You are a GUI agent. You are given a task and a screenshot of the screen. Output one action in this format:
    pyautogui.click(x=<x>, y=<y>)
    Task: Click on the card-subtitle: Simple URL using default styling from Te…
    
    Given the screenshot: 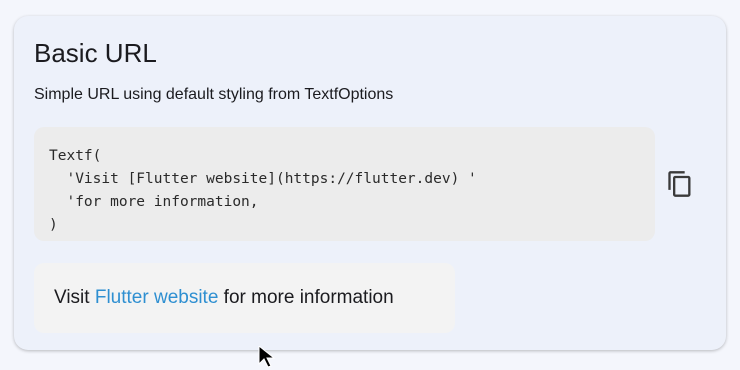 What is the action you would take?
    pyautogui.click(x=214, y=94)
    